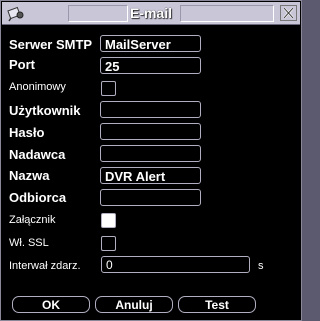 This screenshot has width=320, height=321. I want to click on ok-button: OK, so click(51, 304).